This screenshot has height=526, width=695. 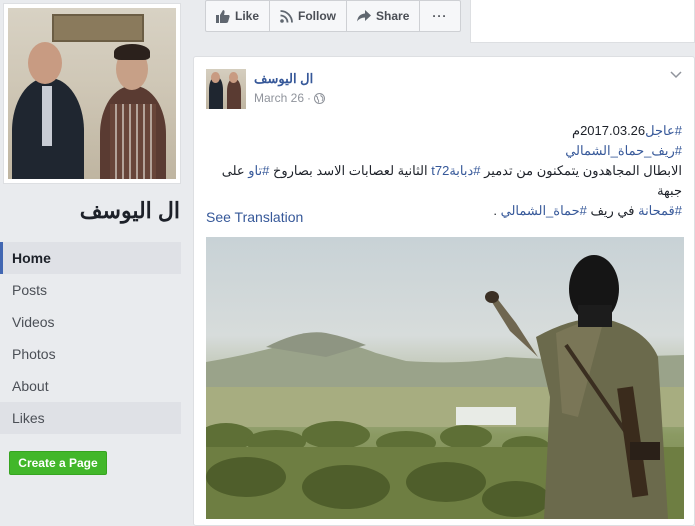 What do you see at coordinates (254, 217) in the screenshot?
I see `see-translation-link: See Translation` at bounding box center [254, 217].